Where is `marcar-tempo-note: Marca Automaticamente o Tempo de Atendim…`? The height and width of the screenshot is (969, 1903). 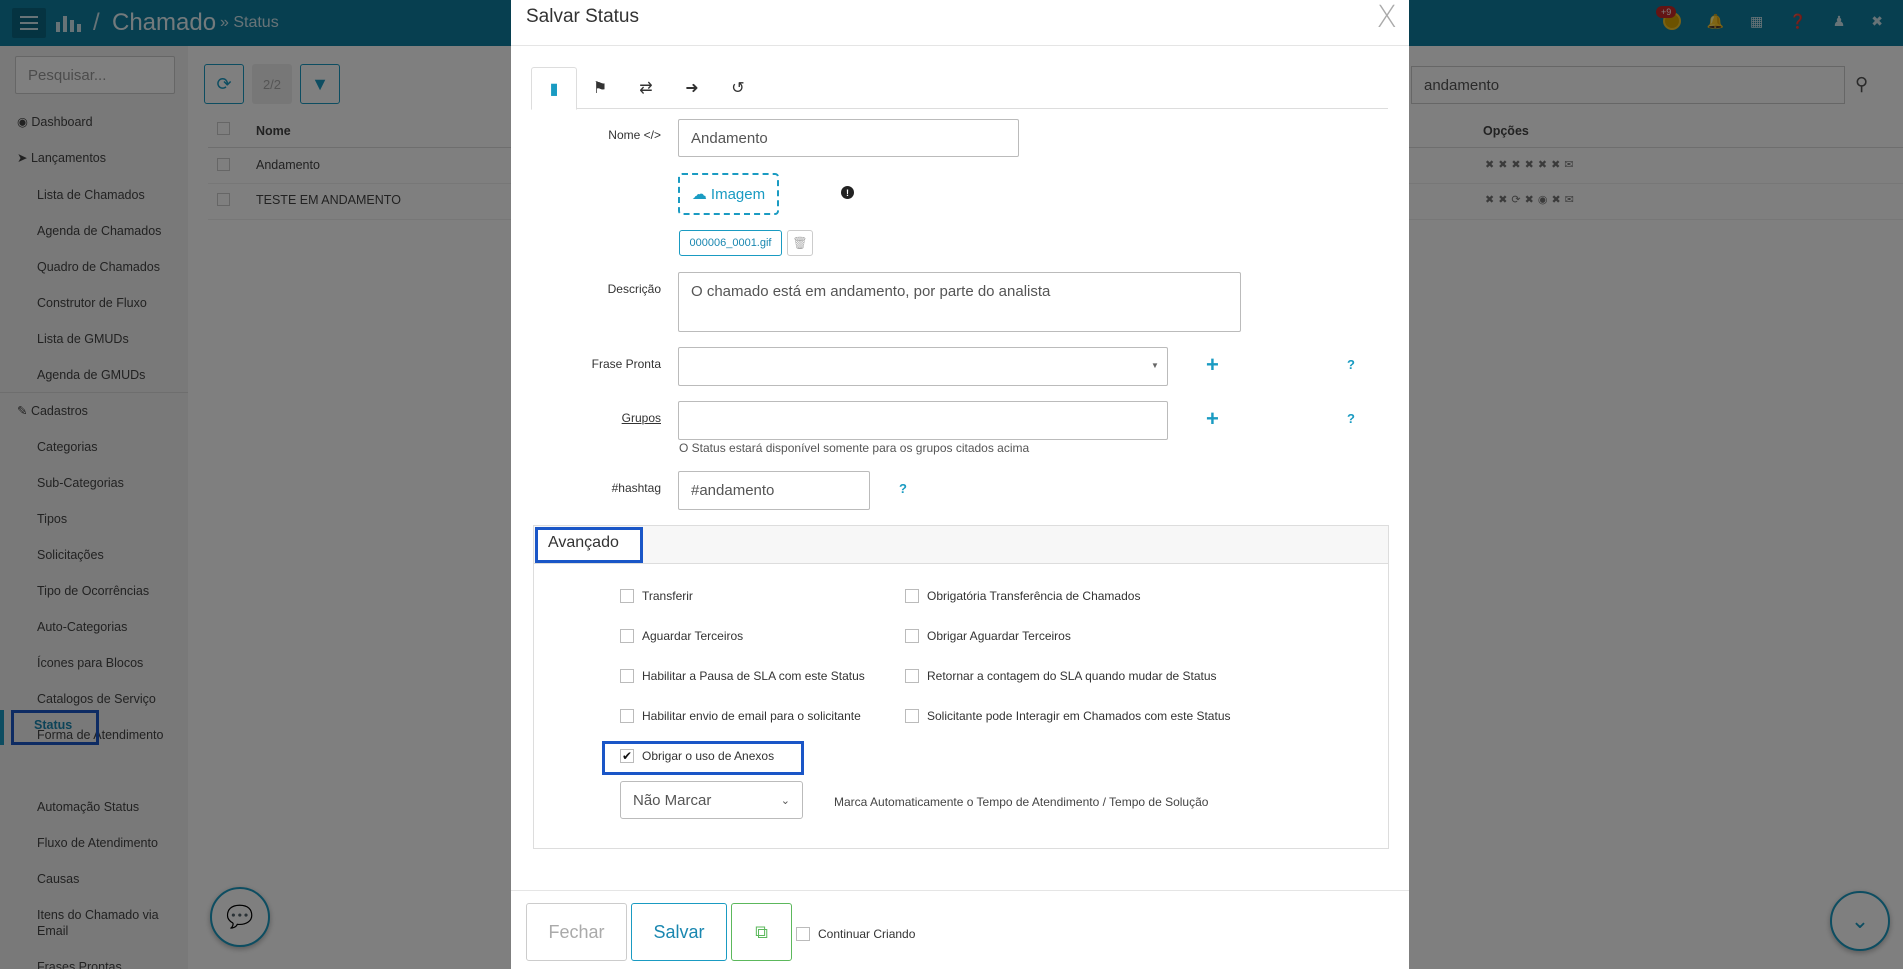
marcar-tempo-note: Marca Automaticamente o Tempo de Atendim… is located at coordinates (1021, 802).